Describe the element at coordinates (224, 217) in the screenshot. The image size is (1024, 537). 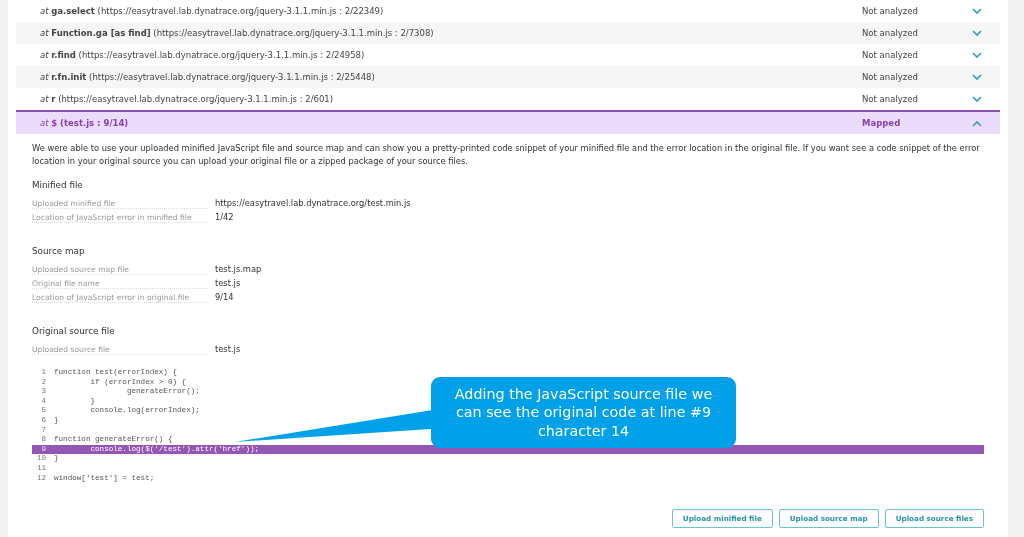
I see `field-value: 1/42` at that location.